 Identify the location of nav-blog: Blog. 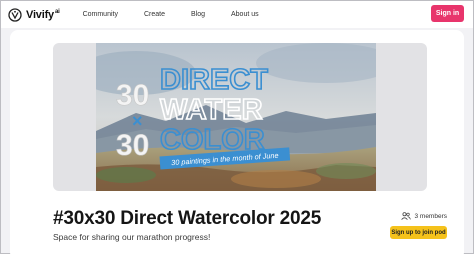
(198, 14).